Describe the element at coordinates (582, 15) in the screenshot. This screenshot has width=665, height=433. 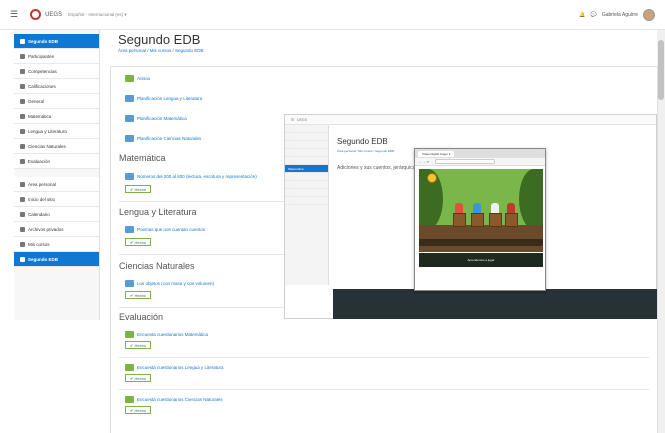
I see `bell-icon: 🔔` at that location.